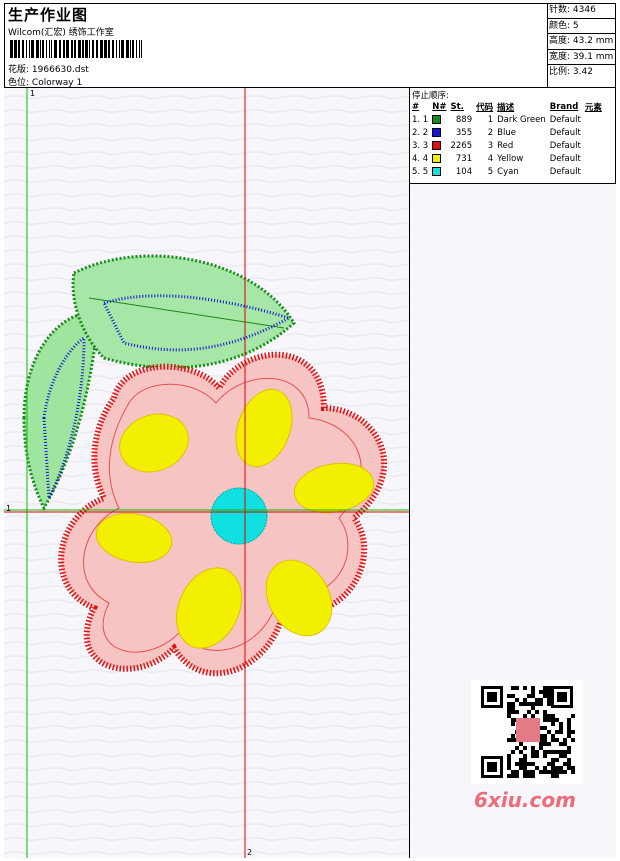 This screenshot has height=861, width=620. I want to click on col-index: #, so click(416, 106).